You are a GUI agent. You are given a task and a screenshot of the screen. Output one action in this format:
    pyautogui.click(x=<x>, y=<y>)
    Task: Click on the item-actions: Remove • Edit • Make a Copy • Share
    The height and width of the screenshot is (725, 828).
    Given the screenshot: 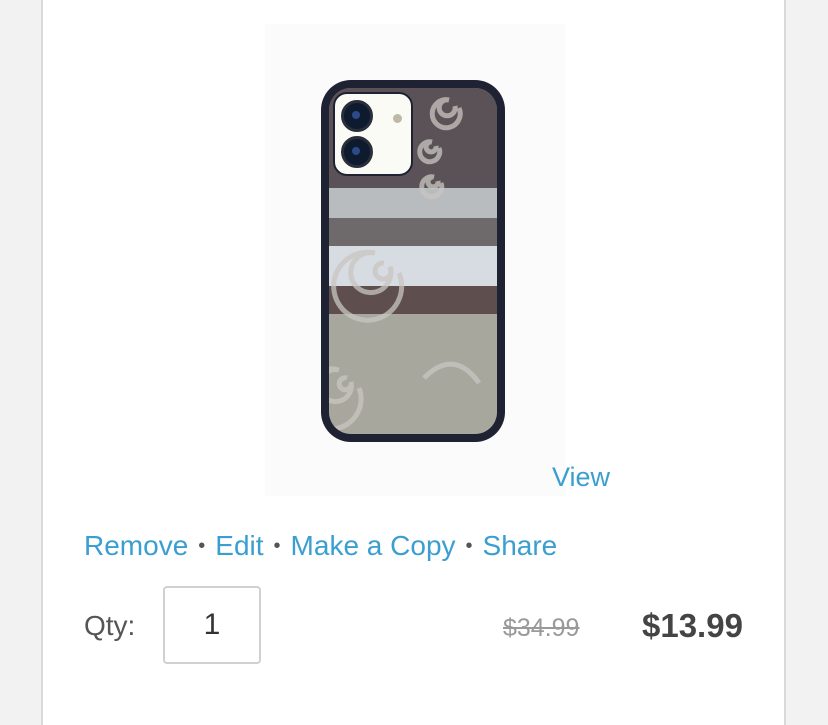 What is the action you would take?
    pyautogui.click(x=320, y=546)
    